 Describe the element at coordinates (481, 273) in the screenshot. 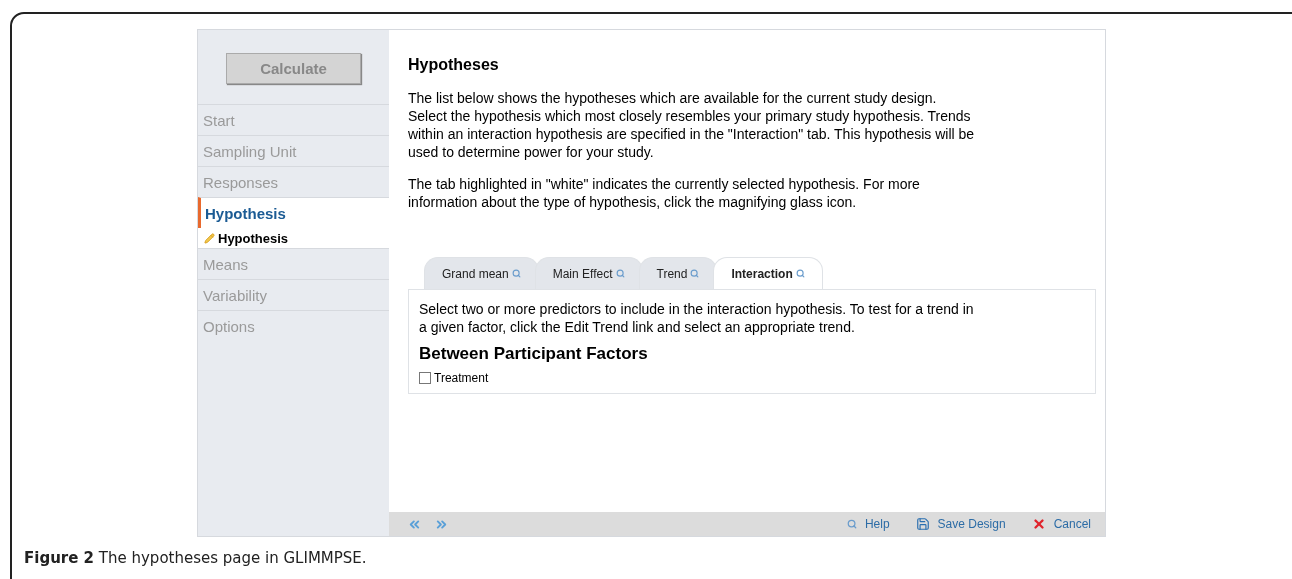

I see `hypothesis-tab: Grand mean` at that location.